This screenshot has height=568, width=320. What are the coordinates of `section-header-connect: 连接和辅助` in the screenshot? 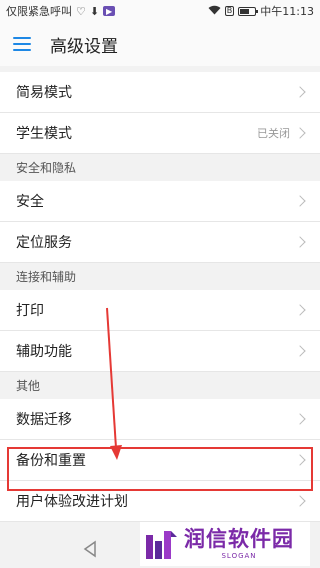 It's located at (160, 276).